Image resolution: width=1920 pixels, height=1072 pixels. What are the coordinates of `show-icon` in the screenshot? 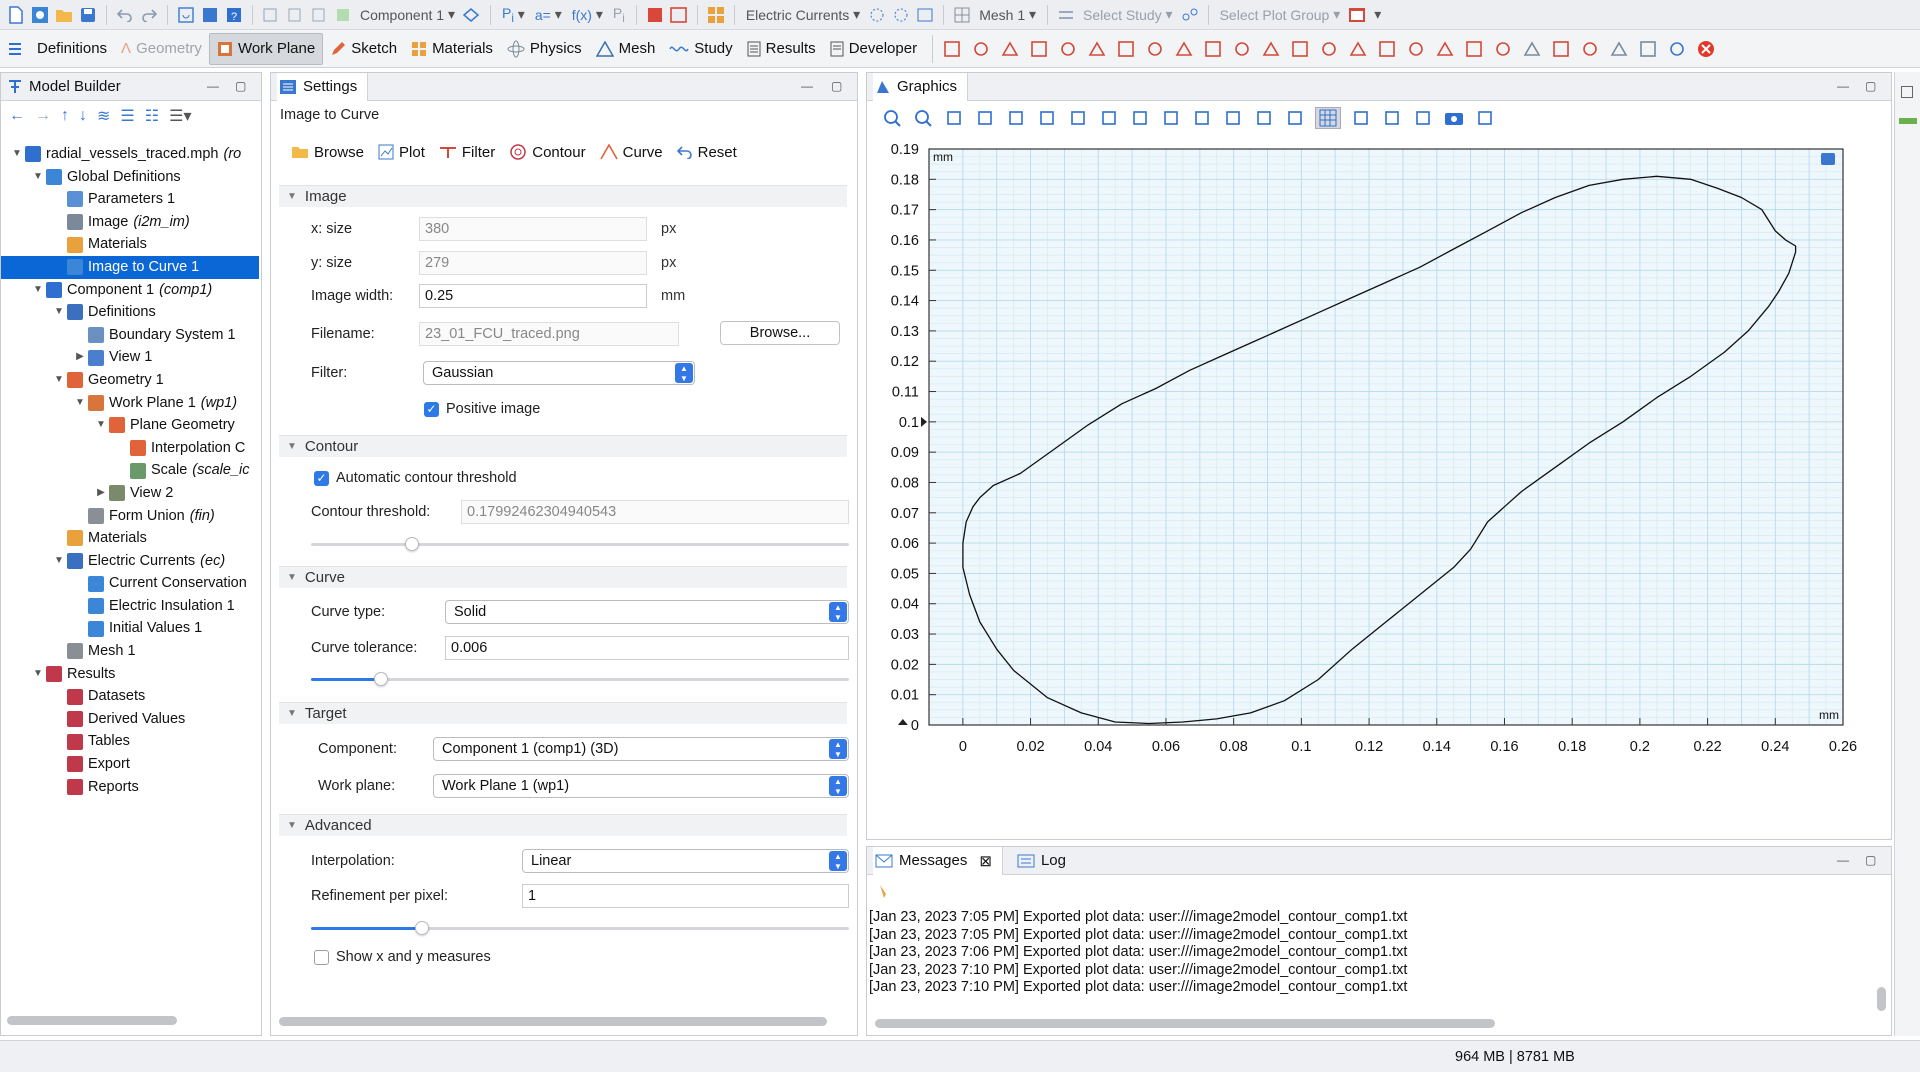 It's located at (1264, 118).